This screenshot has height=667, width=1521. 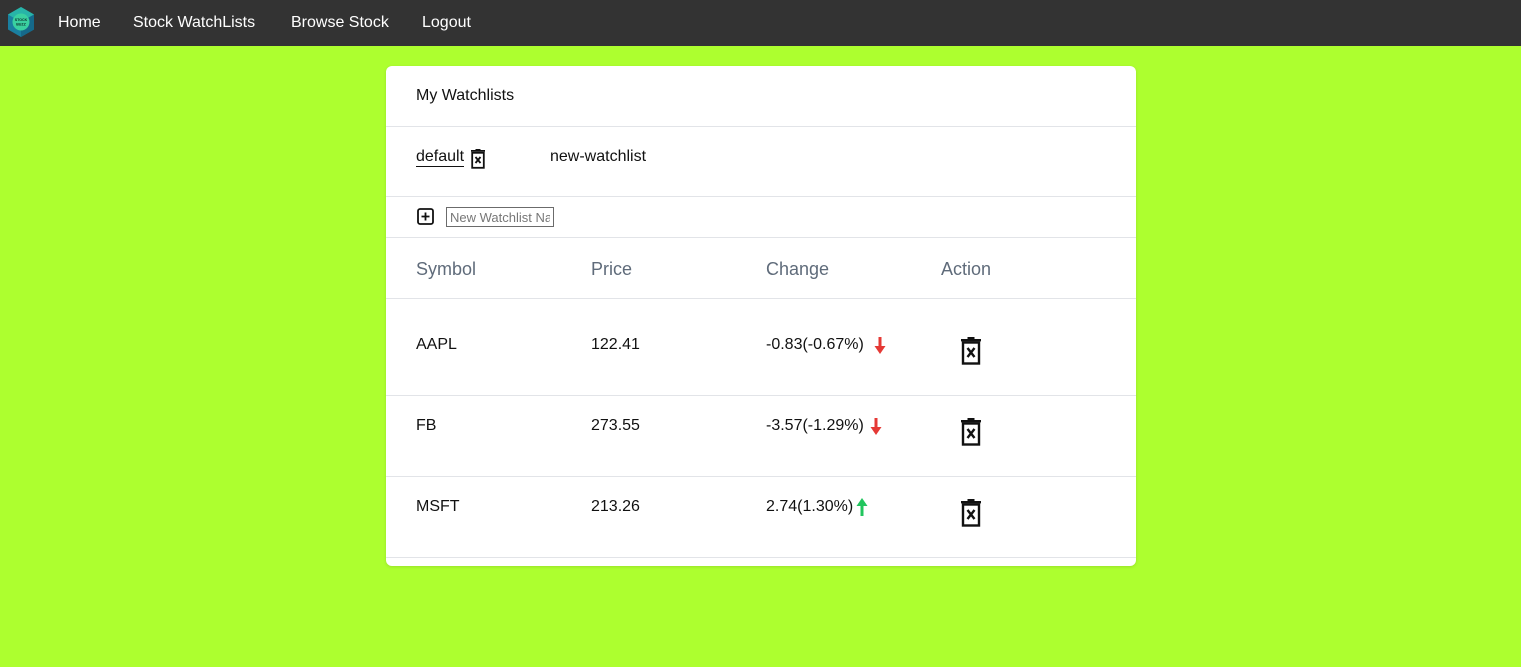 I want to click on svg-text: STOCK, so click(x=21, y=20).